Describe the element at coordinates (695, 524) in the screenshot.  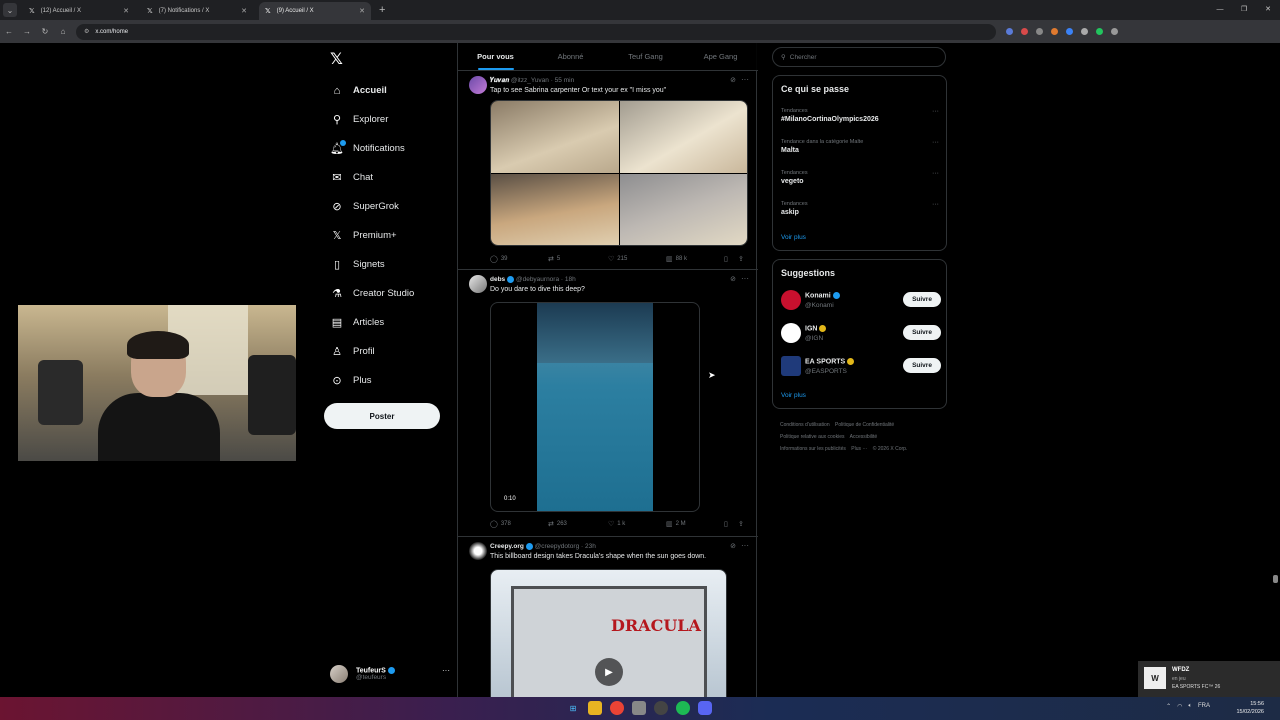
I see `views-button: ▥ 2 M` at that location.